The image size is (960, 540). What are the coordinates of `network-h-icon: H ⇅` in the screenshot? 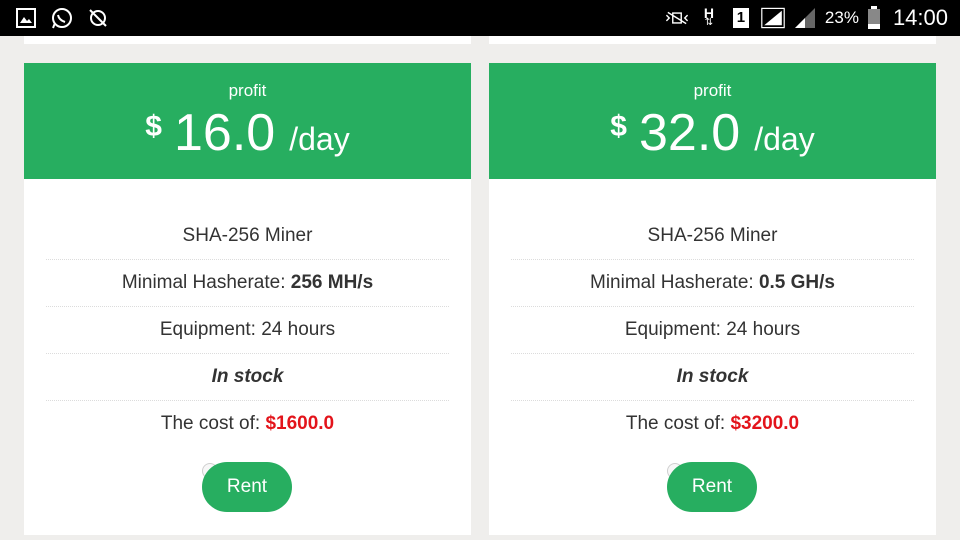 It's located at (708, 16).